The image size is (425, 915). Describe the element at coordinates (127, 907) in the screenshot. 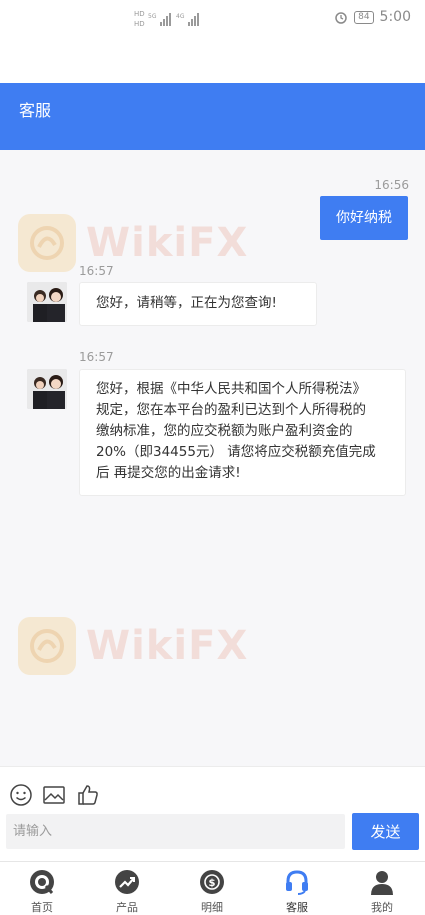

I see `tab-label: 产品` at that location.